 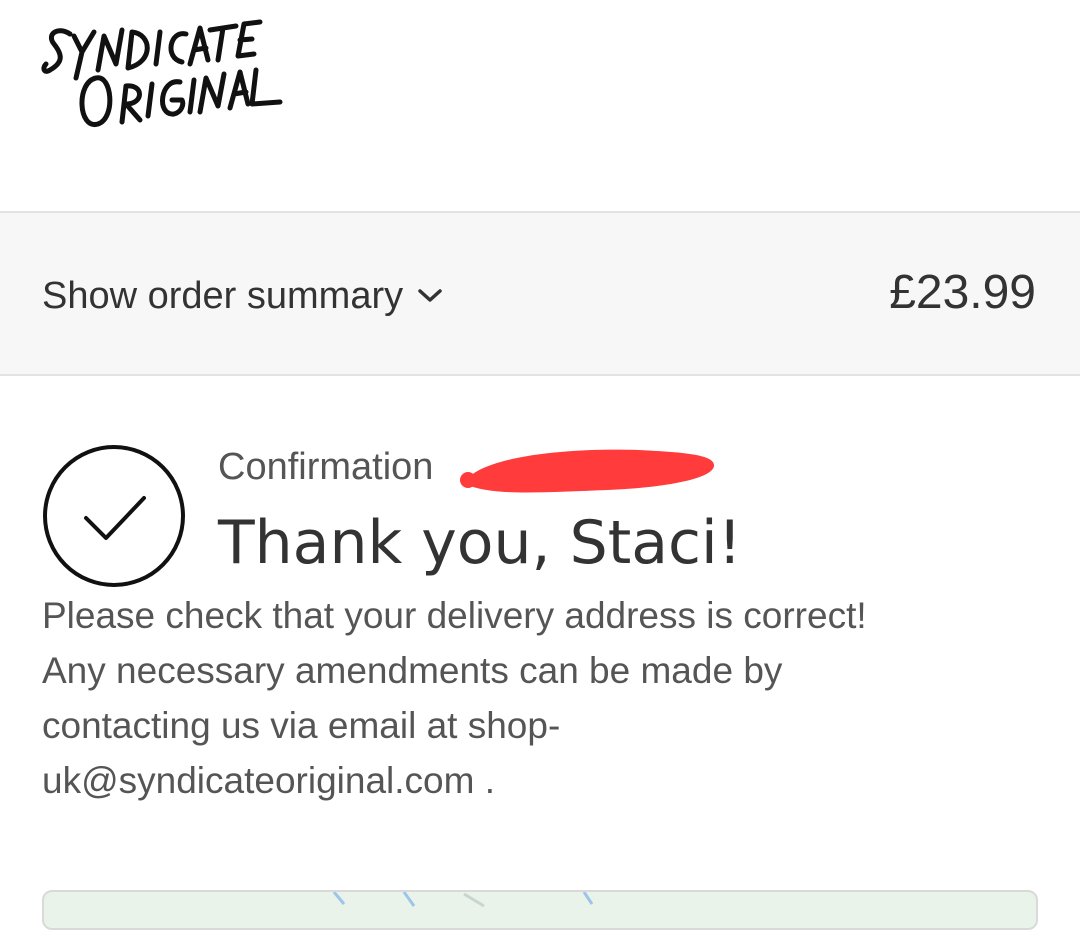 I want to click on shipping-map-preview, so click(x=540, y=910).